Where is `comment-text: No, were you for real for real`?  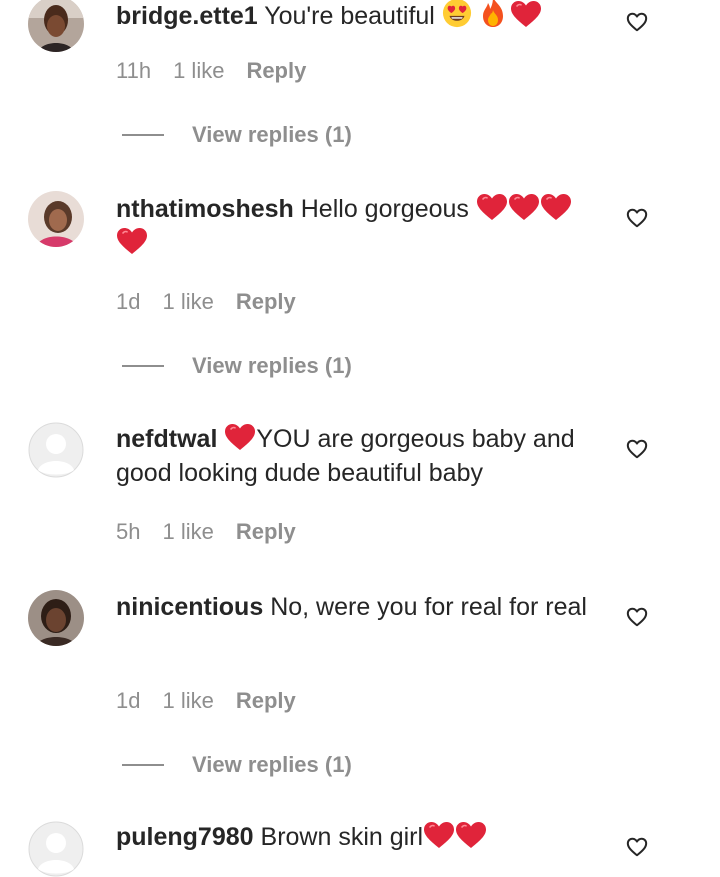 comment-text: No, were you for real for real is located at coordinates (428, 607).